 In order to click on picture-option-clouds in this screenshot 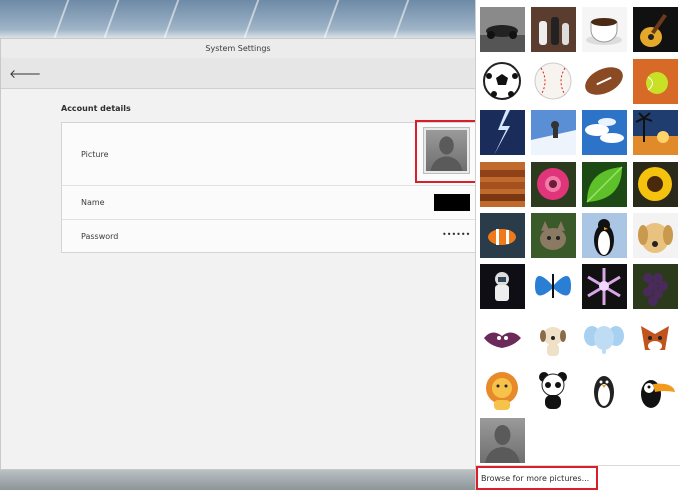, I will do `click(604, 132)`.